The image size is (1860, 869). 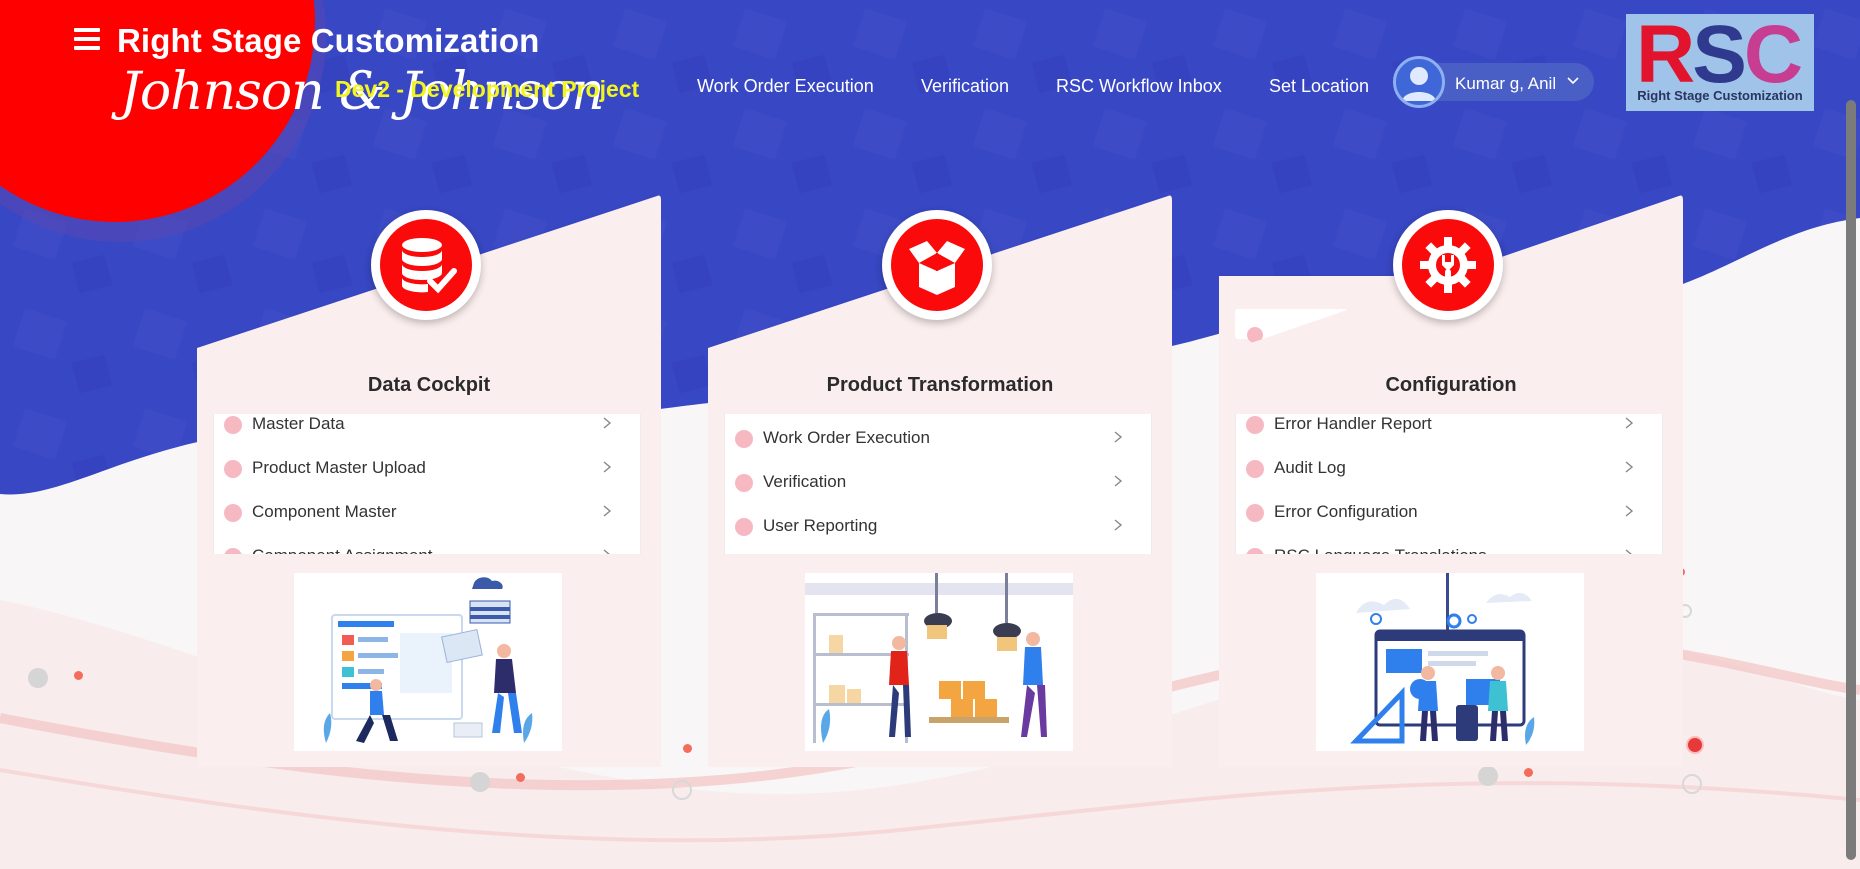 What do you see at coordinates (429, 266) in the screenshot?
I see `database-check-icon` at bounding box center [429, 266].